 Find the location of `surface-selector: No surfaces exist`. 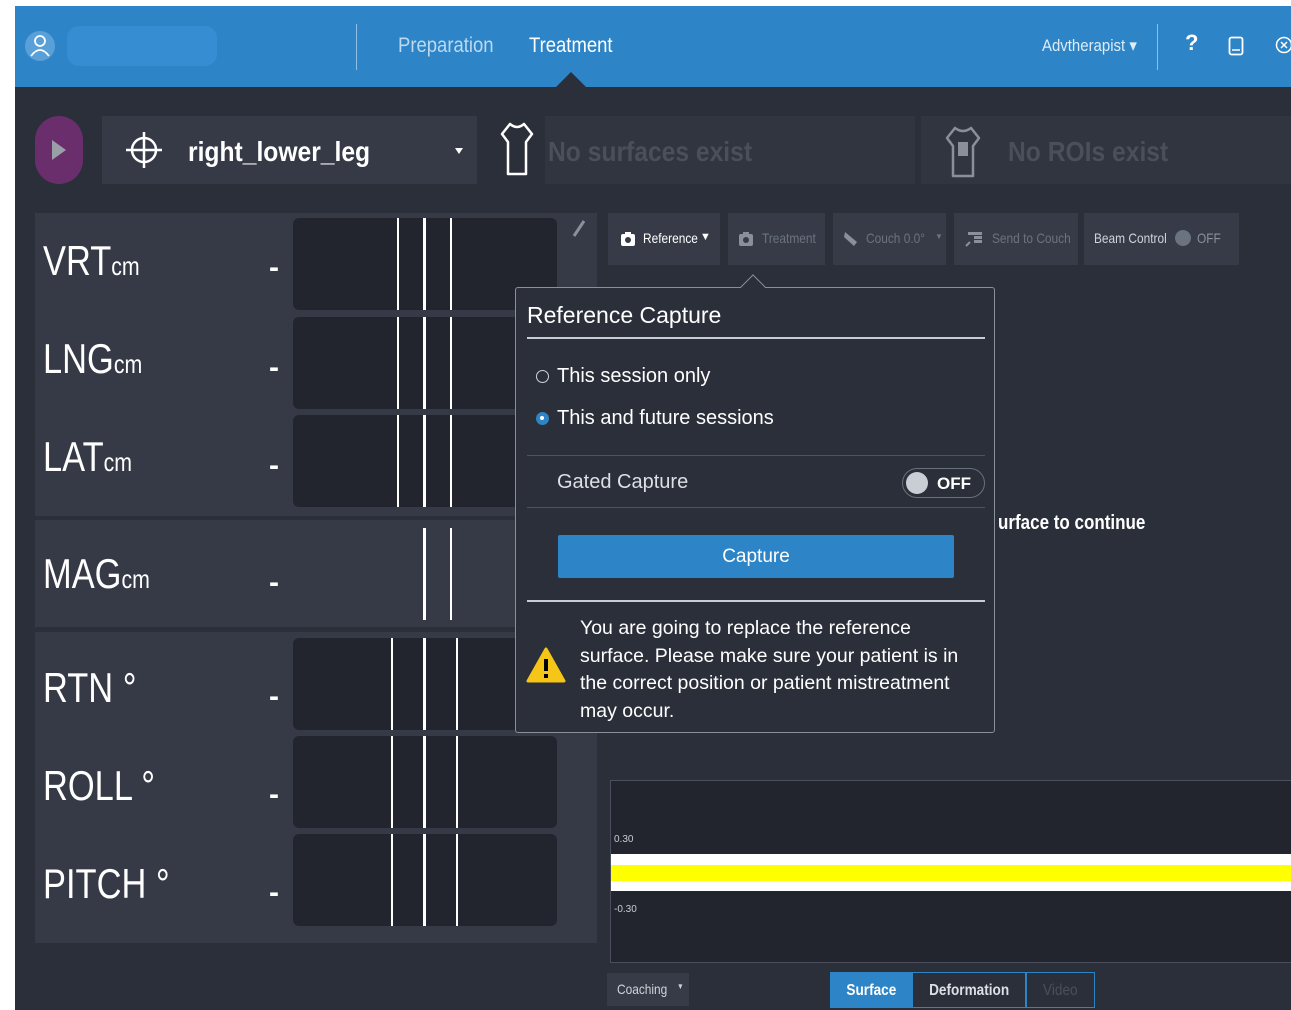

surface-selector: No surfaces exist is located at coordinates (730, 150).